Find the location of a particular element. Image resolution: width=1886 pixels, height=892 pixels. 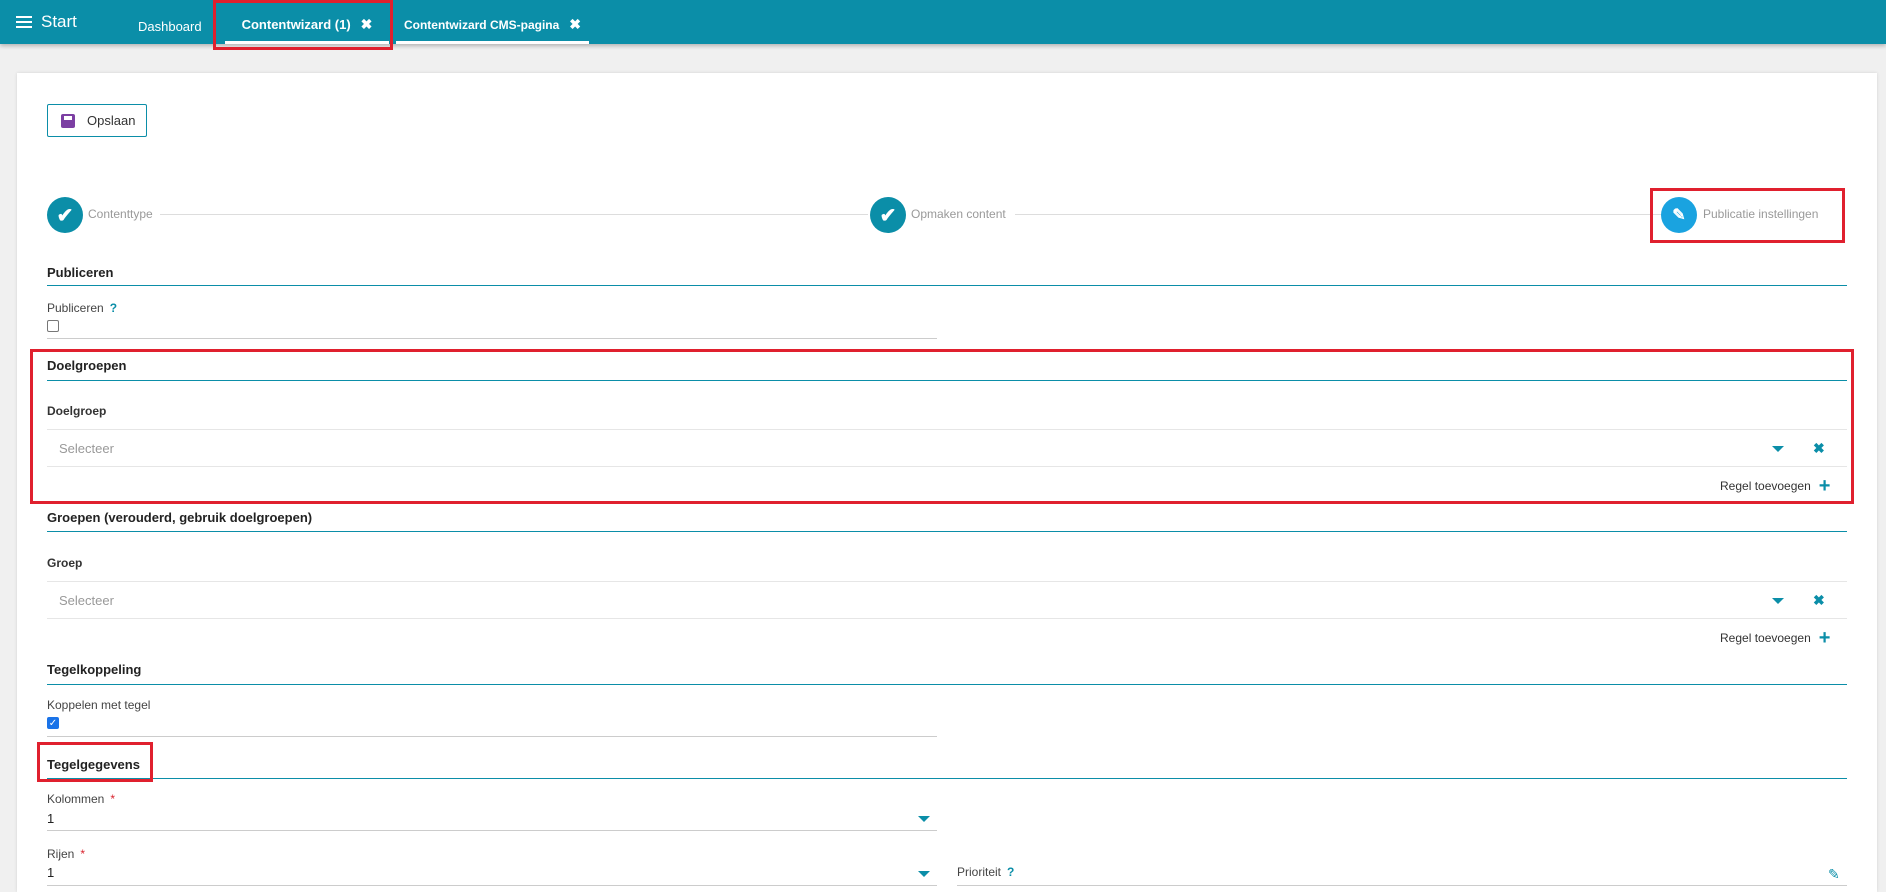

tab-contentwizard-cms: Contentwizard CMS-pagina ✖ is located at coordinates (492, 26).